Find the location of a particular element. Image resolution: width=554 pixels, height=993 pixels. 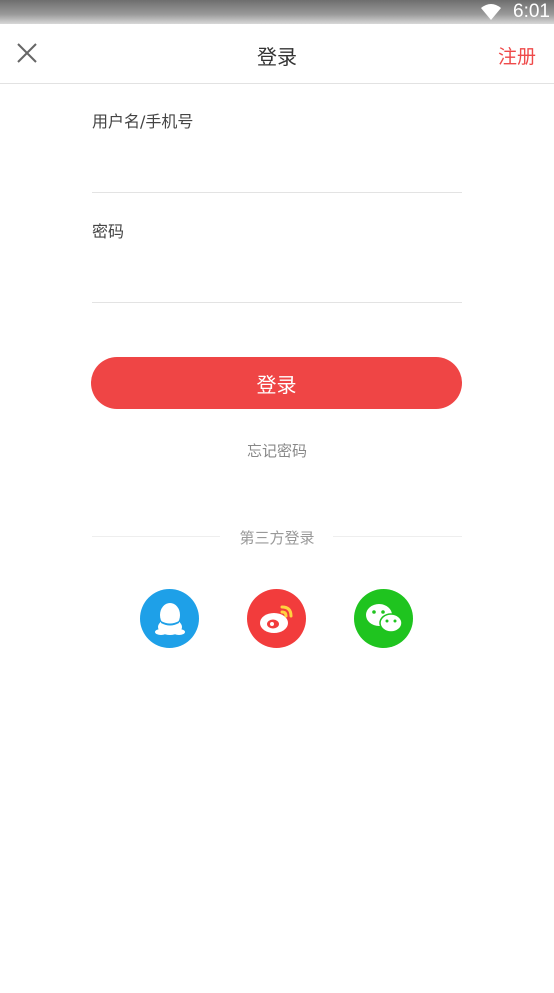

password-input is located at coordinates (277, 282).